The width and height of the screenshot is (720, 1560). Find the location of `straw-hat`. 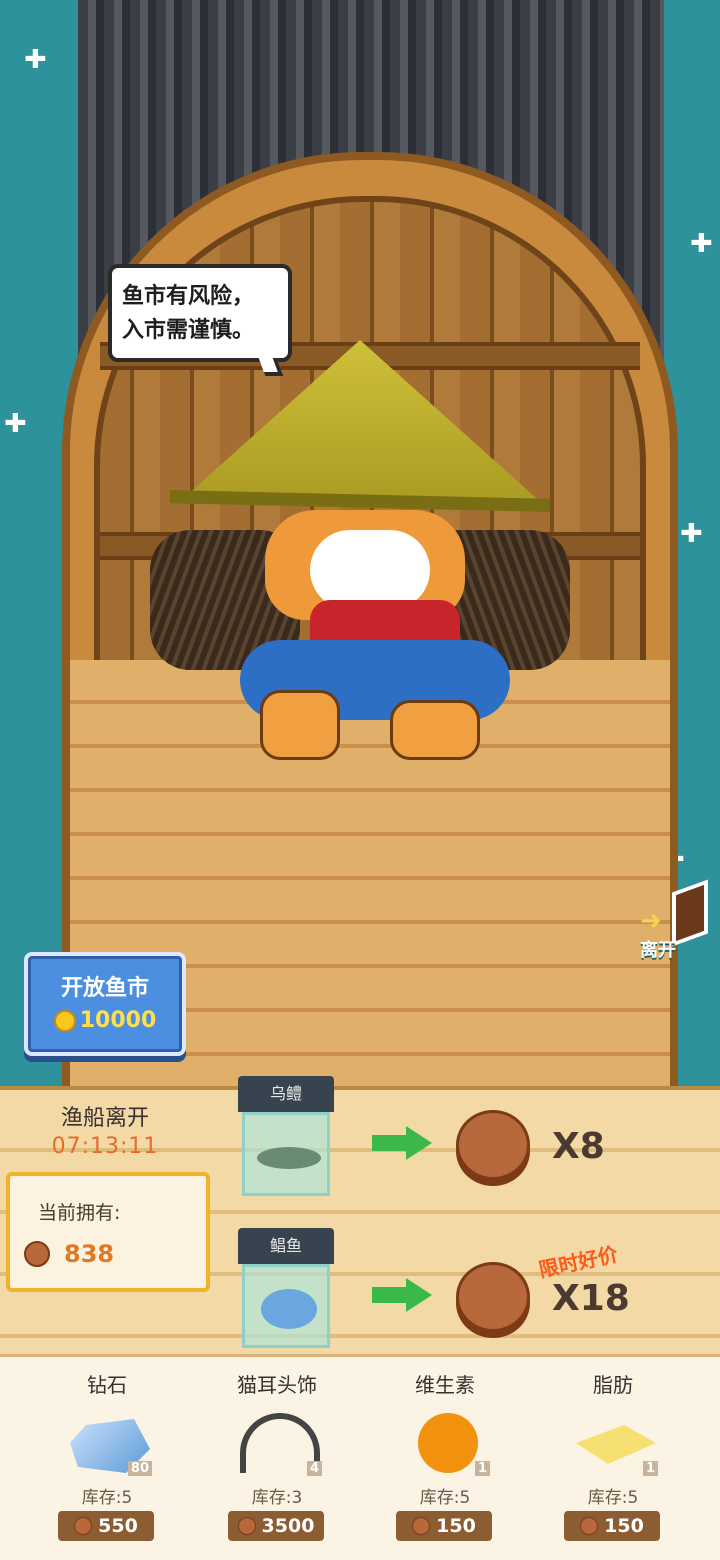

straw-hat is located at coordinates (360, 421).